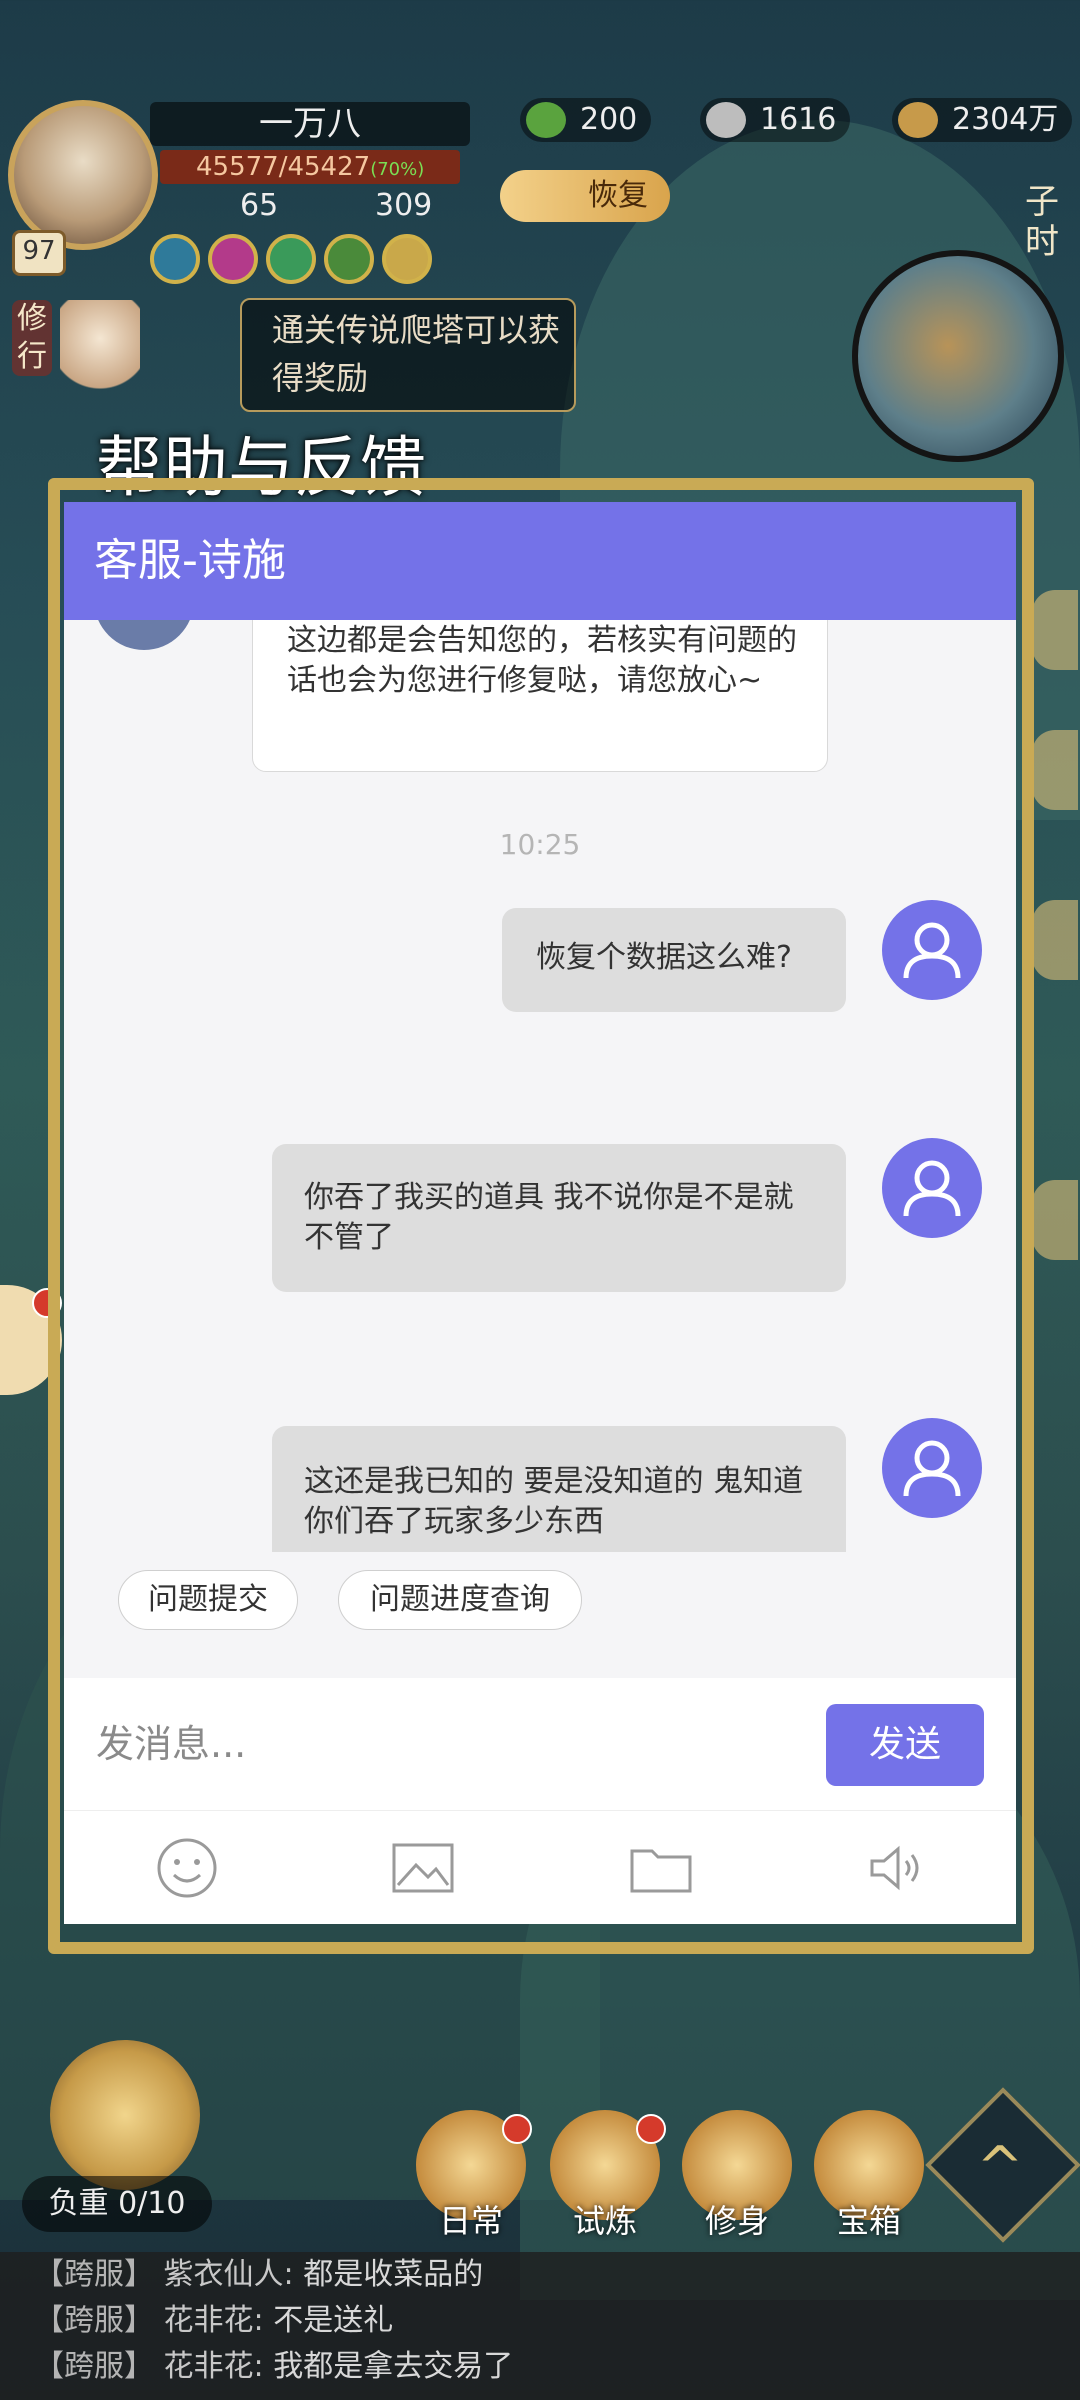  Describe the element at coordinates (333, 2320) in the screenshot. I see `chat-text: 不是送礼` at that location.